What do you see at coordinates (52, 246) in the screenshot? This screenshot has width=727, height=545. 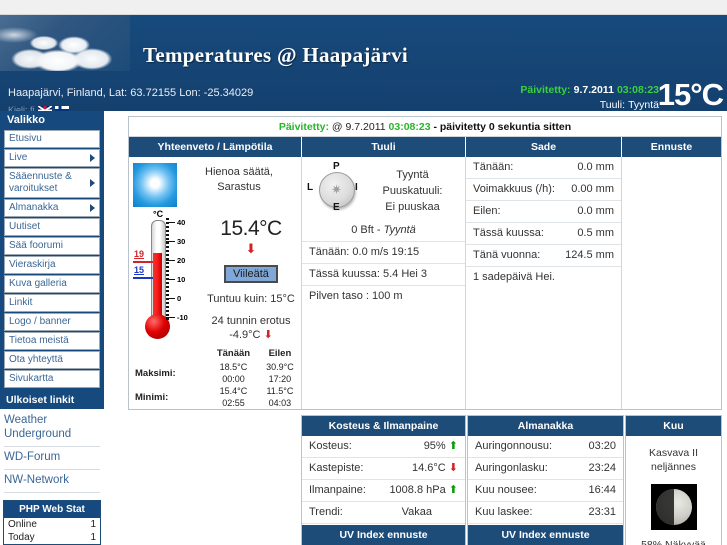 I see `sidebar-item-saa-foorumi: Sää foorumi` at bounding box center [52, 246].